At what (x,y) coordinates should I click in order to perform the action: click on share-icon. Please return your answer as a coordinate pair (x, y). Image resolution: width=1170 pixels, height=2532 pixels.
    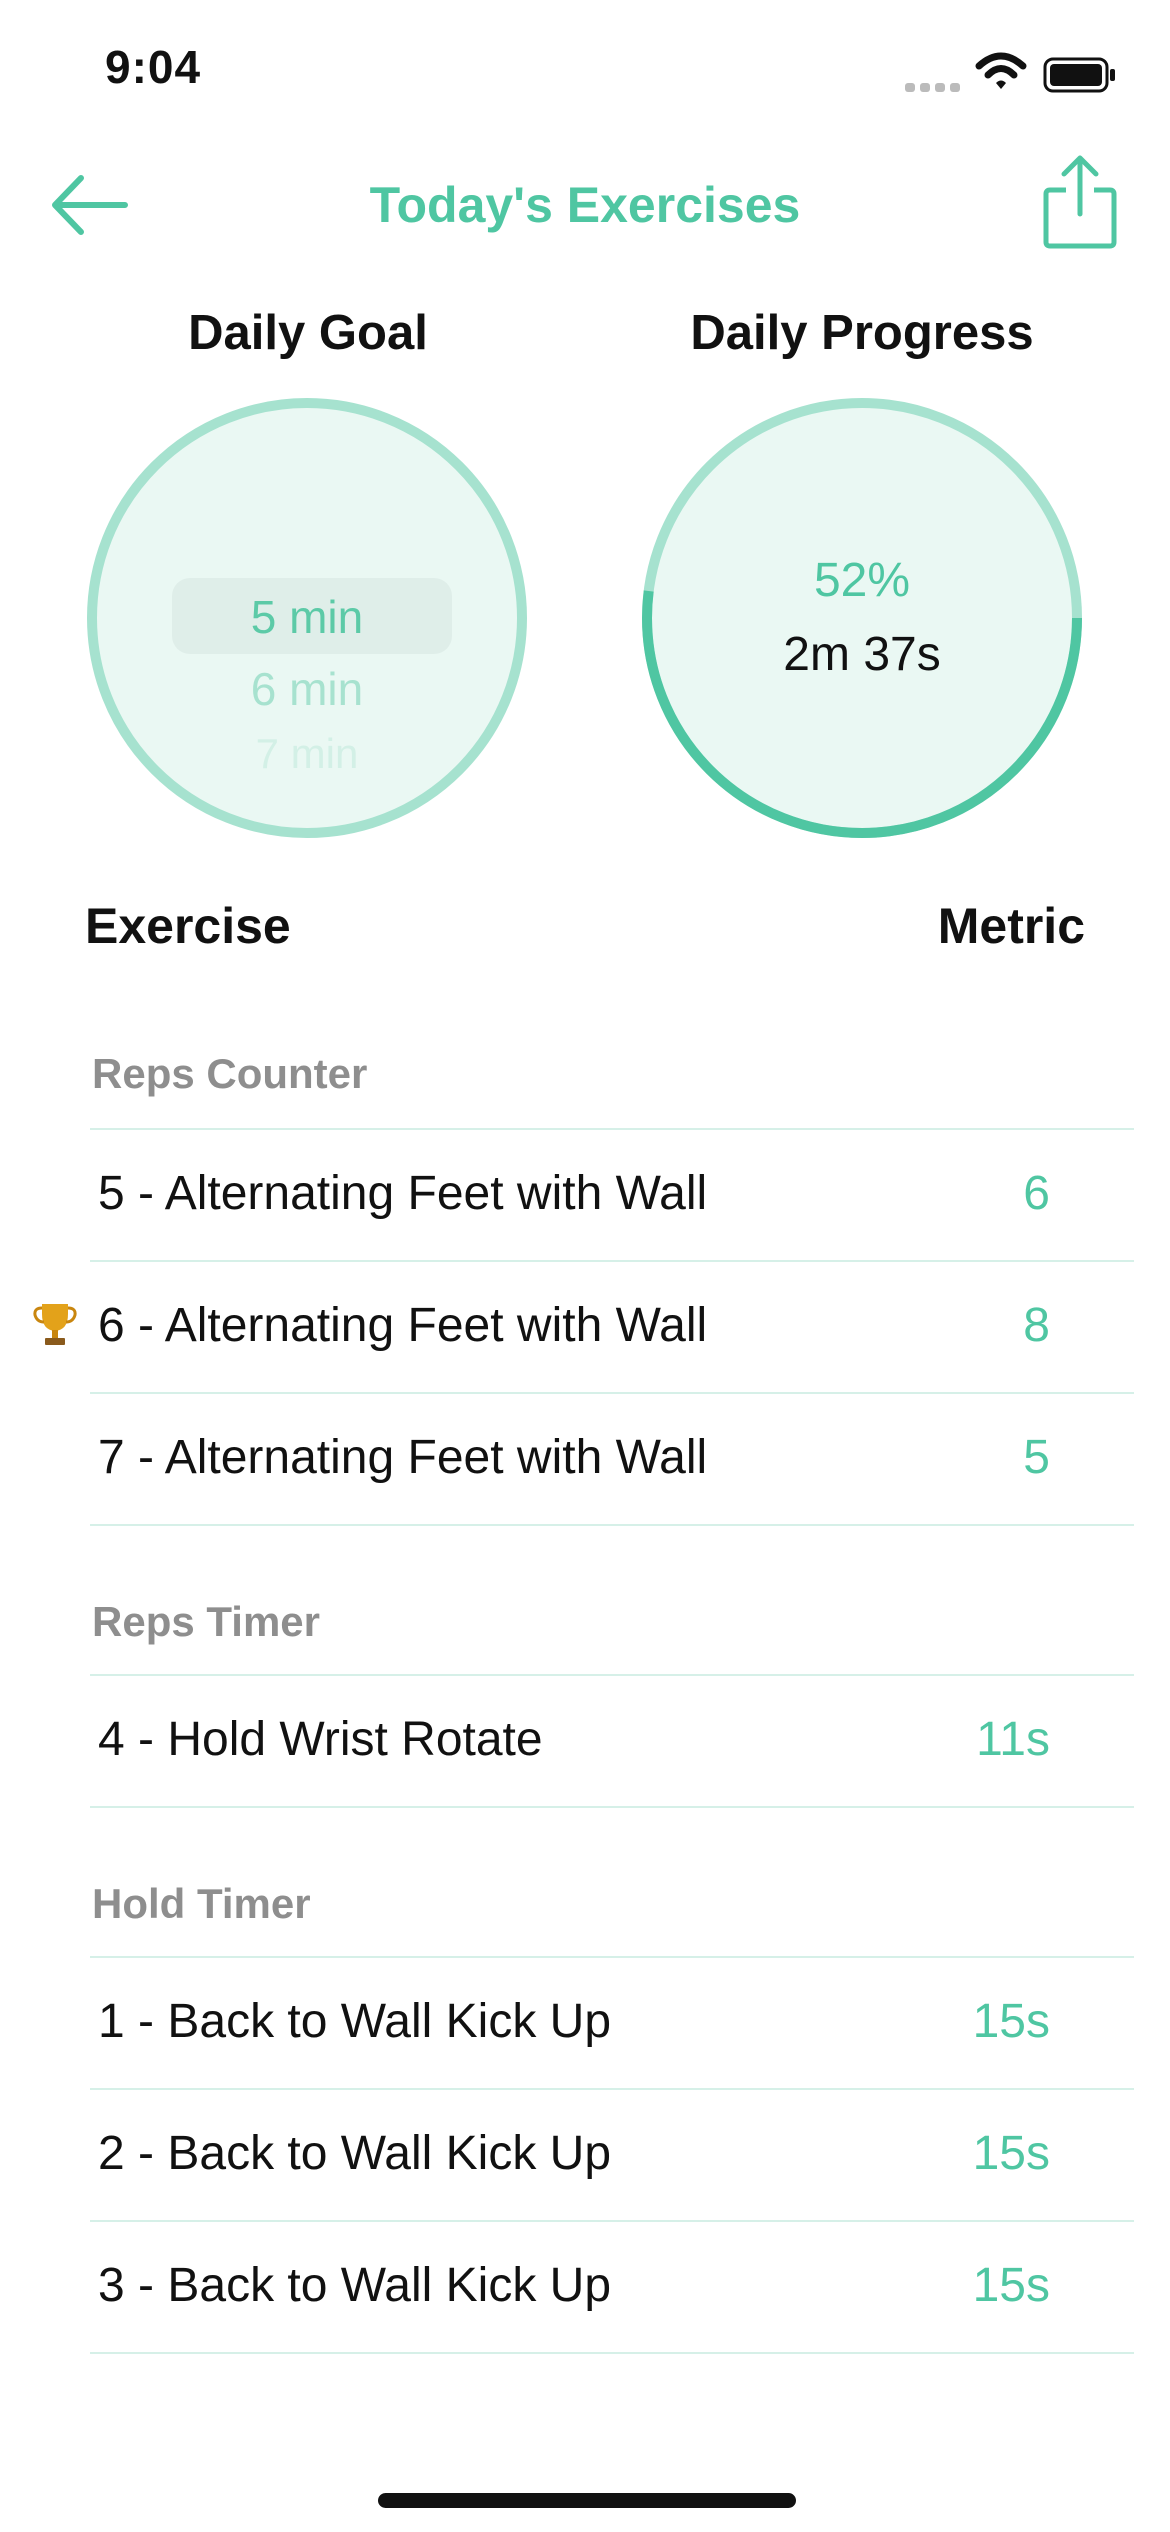
    Looking at the image, I should click on (1080, 202).